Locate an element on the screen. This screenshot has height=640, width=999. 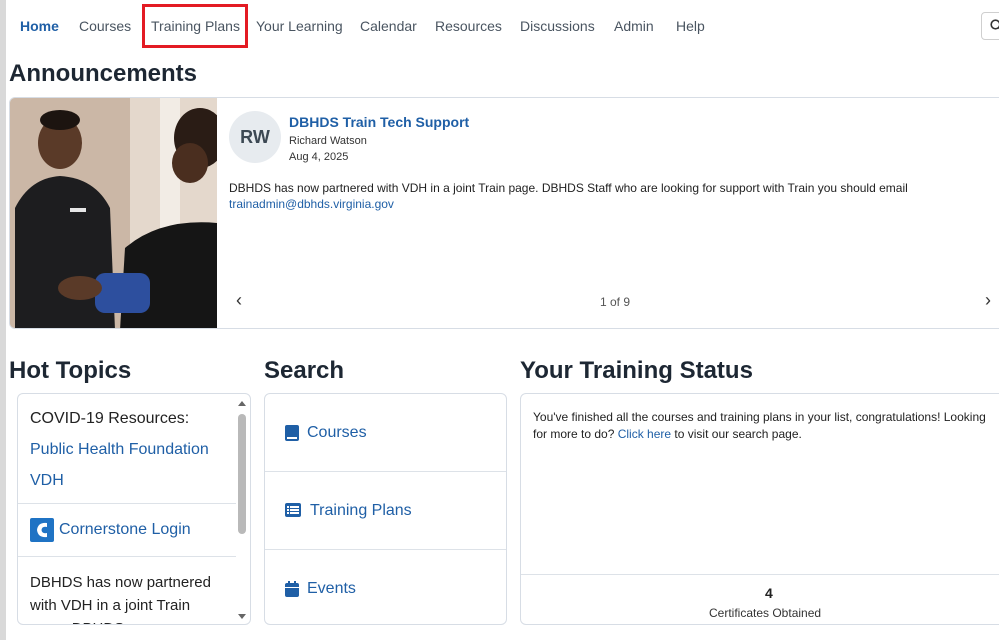
search-button is located at coordinates (990, 26).